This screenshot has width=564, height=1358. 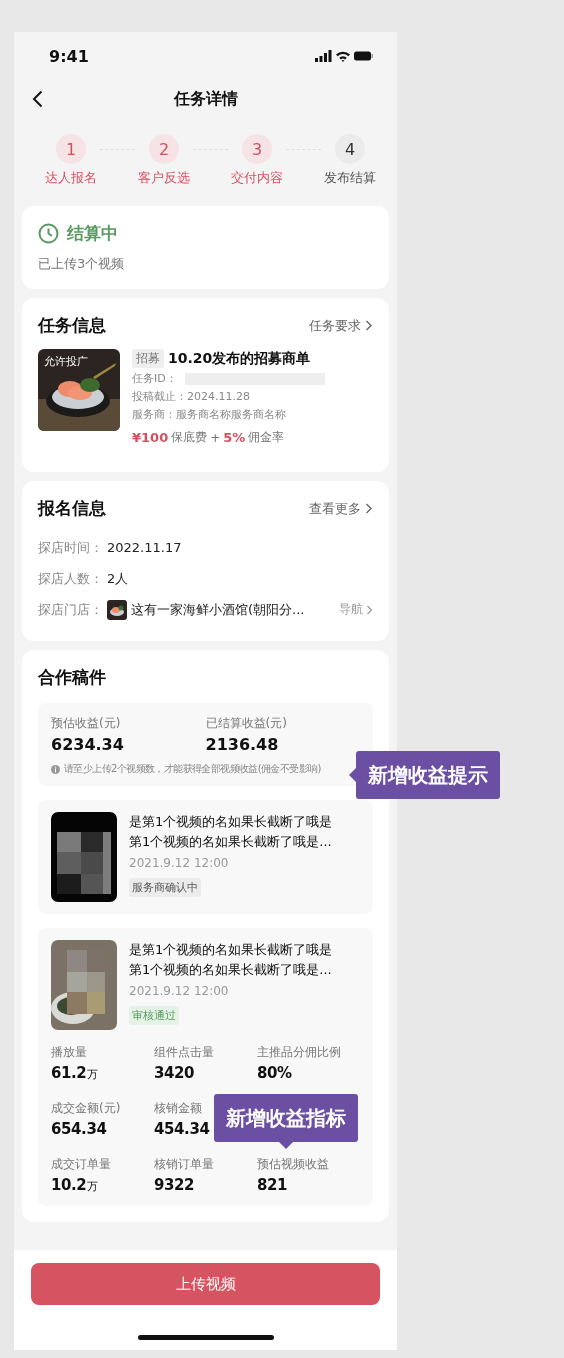 I want to click on metric-label: 播放量, so click(x=69, y=1052).